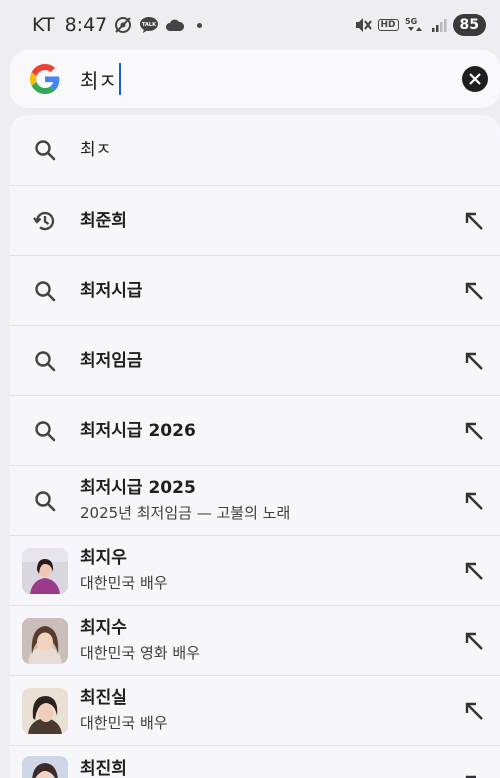 This screenshot has width=500, height=778. What do you see at coordinates (363, 25) in the screenshot?
I see `mute-icon` at bounding box center [363, 25].